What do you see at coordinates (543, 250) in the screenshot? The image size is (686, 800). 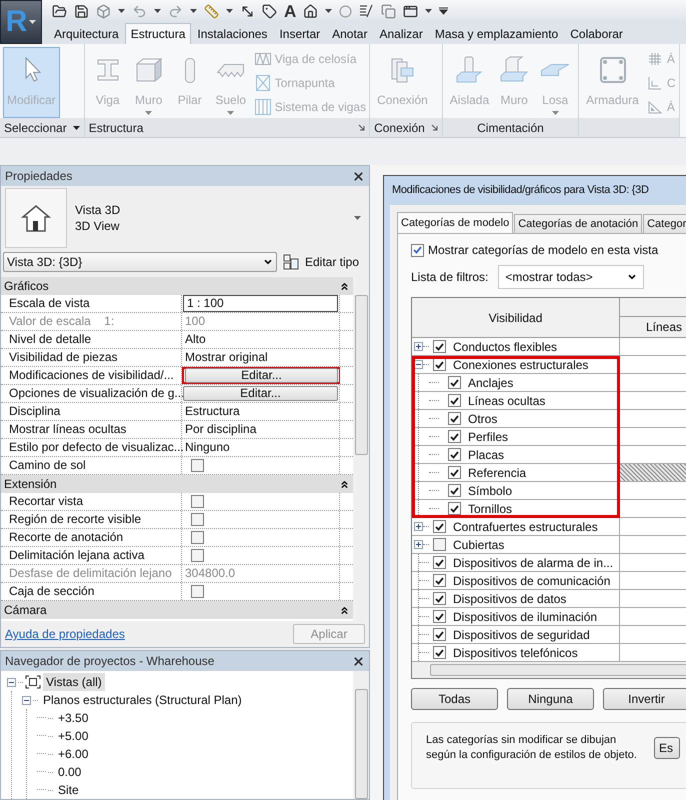 I see `checkbox-label: Mostrar categorías de modelo en esta vista` at bounding box center [543, 250].